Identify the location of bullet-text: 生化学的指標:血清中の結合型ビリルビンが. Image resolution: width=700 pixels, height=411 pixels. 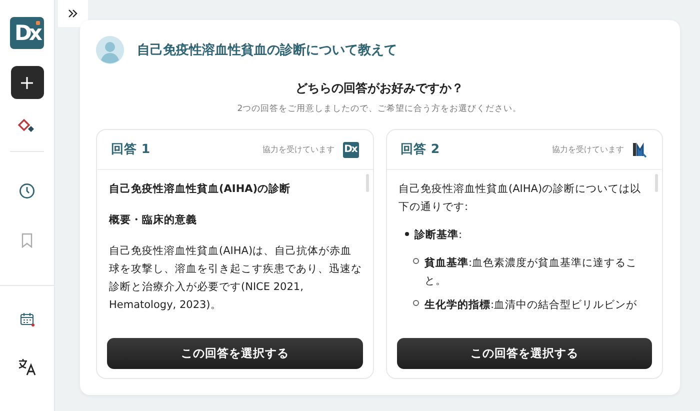
(531, 305).